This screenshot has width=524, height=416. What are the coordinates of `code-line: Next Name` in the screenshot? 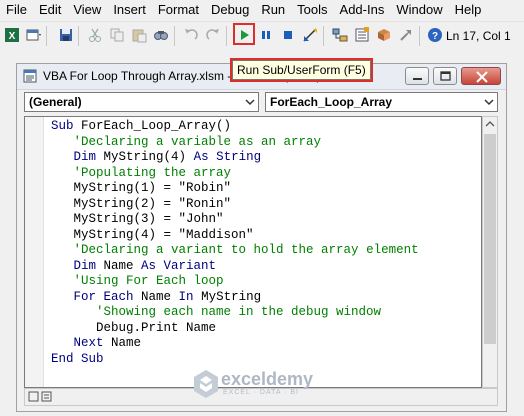 It's located at (235, 344).